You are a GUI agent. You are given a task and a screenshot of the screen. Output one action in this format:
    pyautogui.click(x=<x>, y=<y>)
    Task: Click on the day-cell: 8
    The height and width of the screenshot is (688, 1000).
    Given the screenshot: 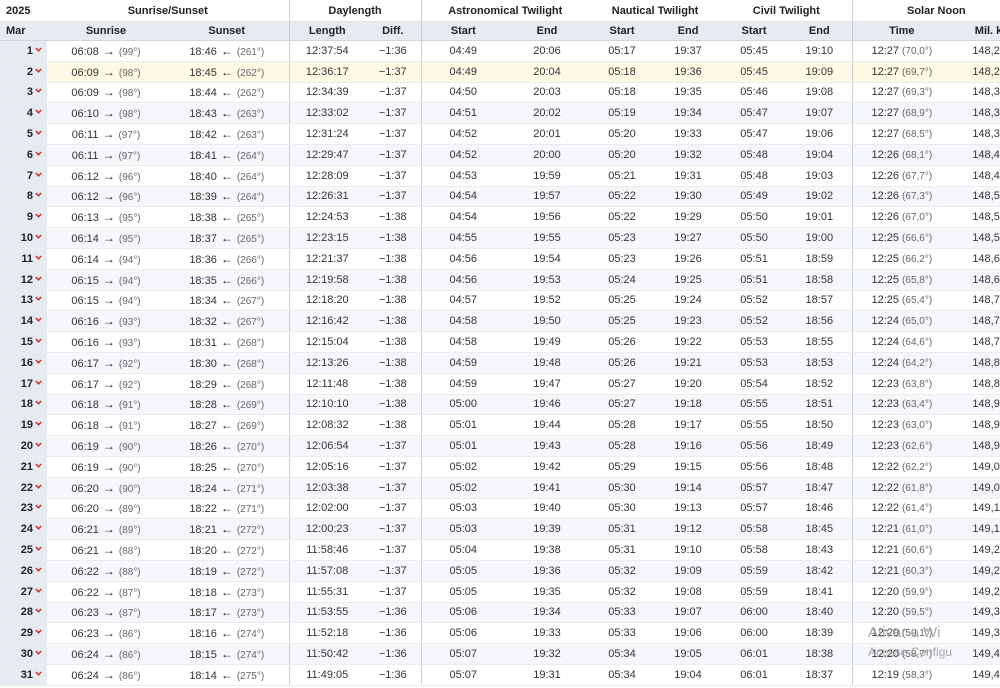 What is the action you would take?
    pyautogui.click(x=23, y=197)
    